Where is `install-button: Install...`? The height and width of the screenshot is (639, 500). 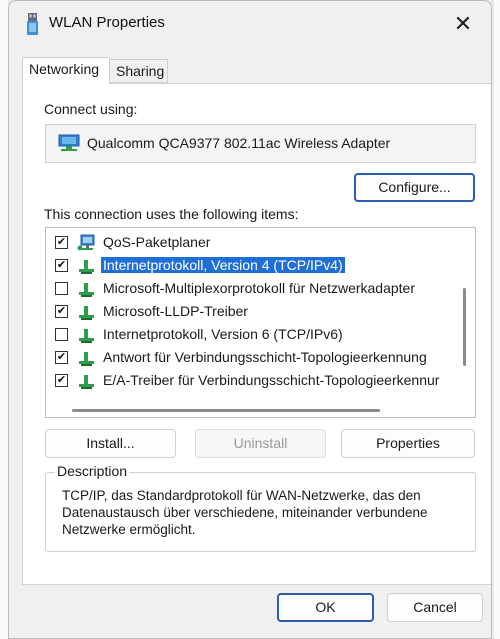
install-button: Install... is located at coordinates (110, 443).